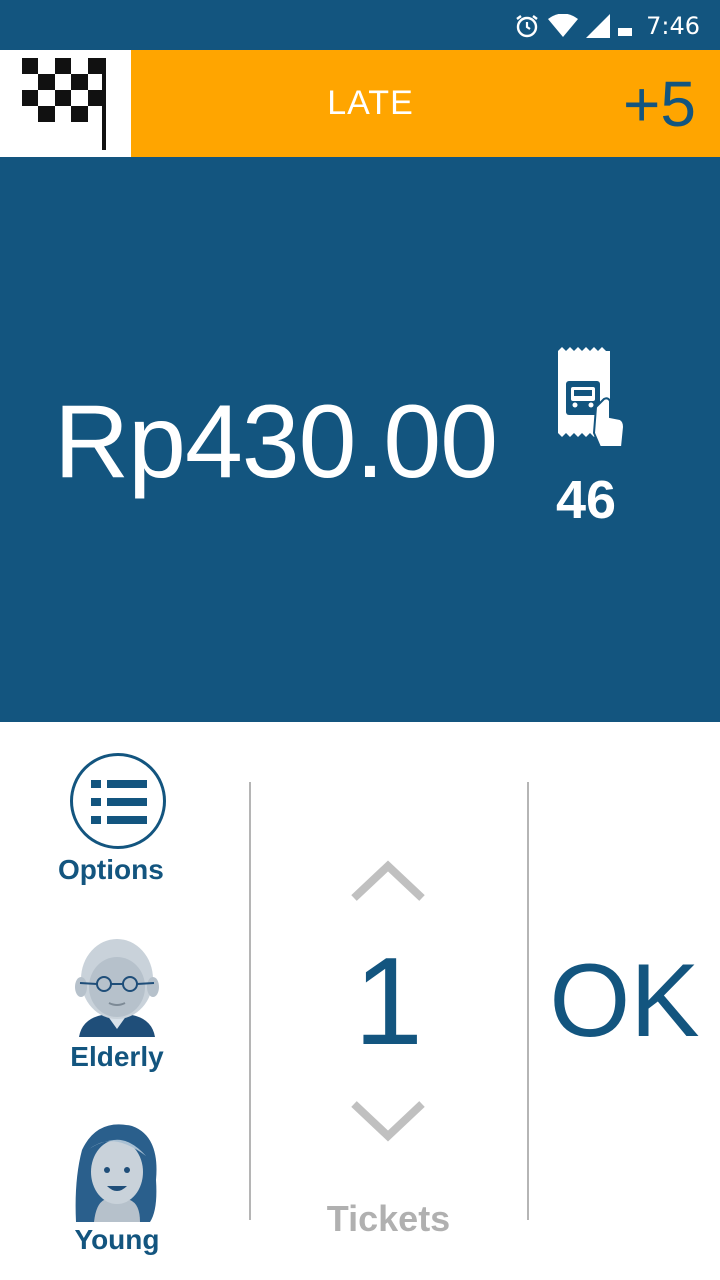 The height and width of the screenshot is (1280, 720). I want to click on chevron-up-icon, so click(388, 880).